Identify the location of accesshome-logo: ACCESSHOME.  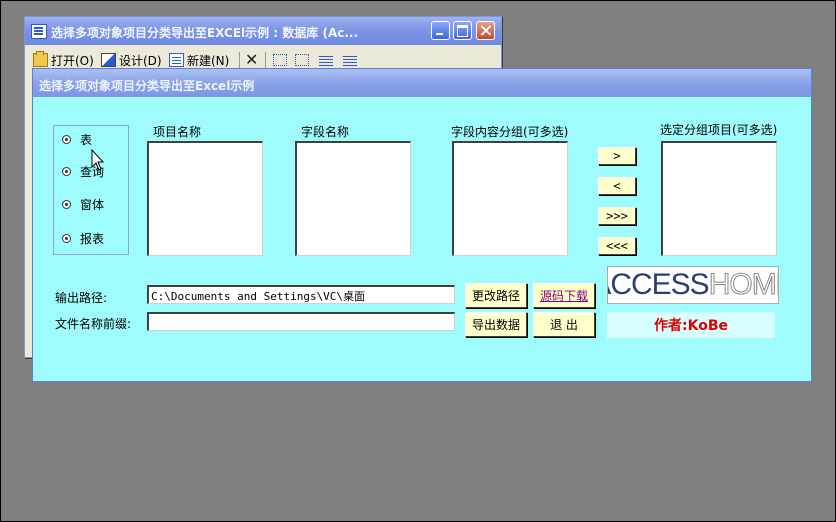
(693, 285).